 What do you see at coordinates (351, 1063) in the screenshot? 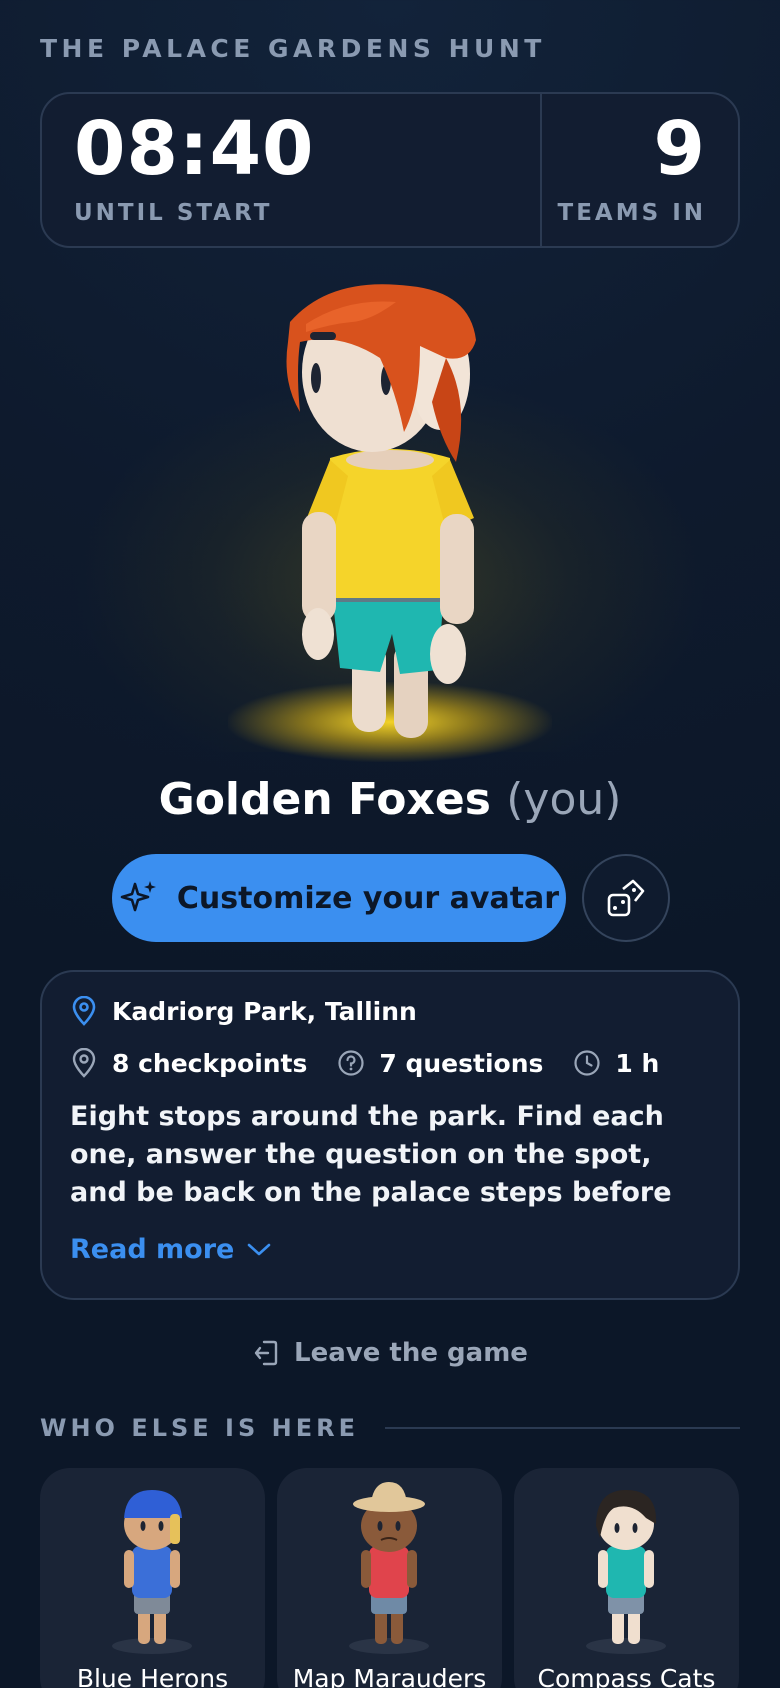
I see `question-circle-icon` at bounding box center [351, 1063].